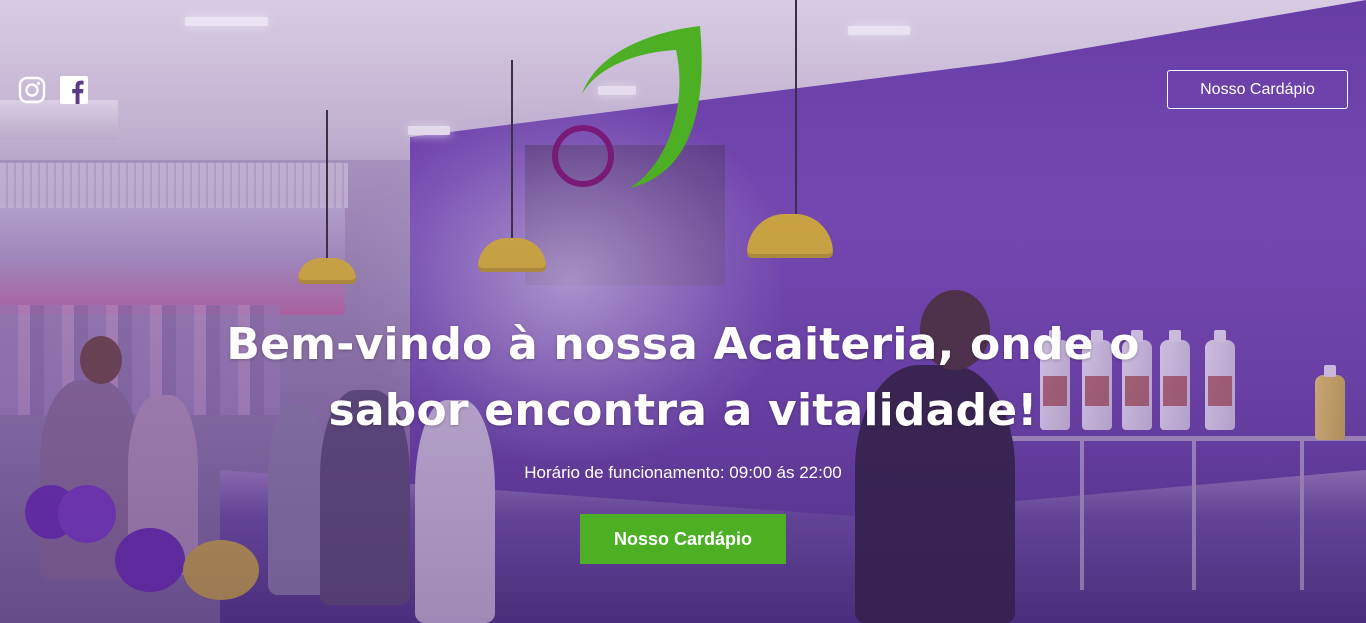 The height and width of the screenshot is (623, 1366). I want to click on menu-button-header: Nosso Cardápio, so click(1257, 89).